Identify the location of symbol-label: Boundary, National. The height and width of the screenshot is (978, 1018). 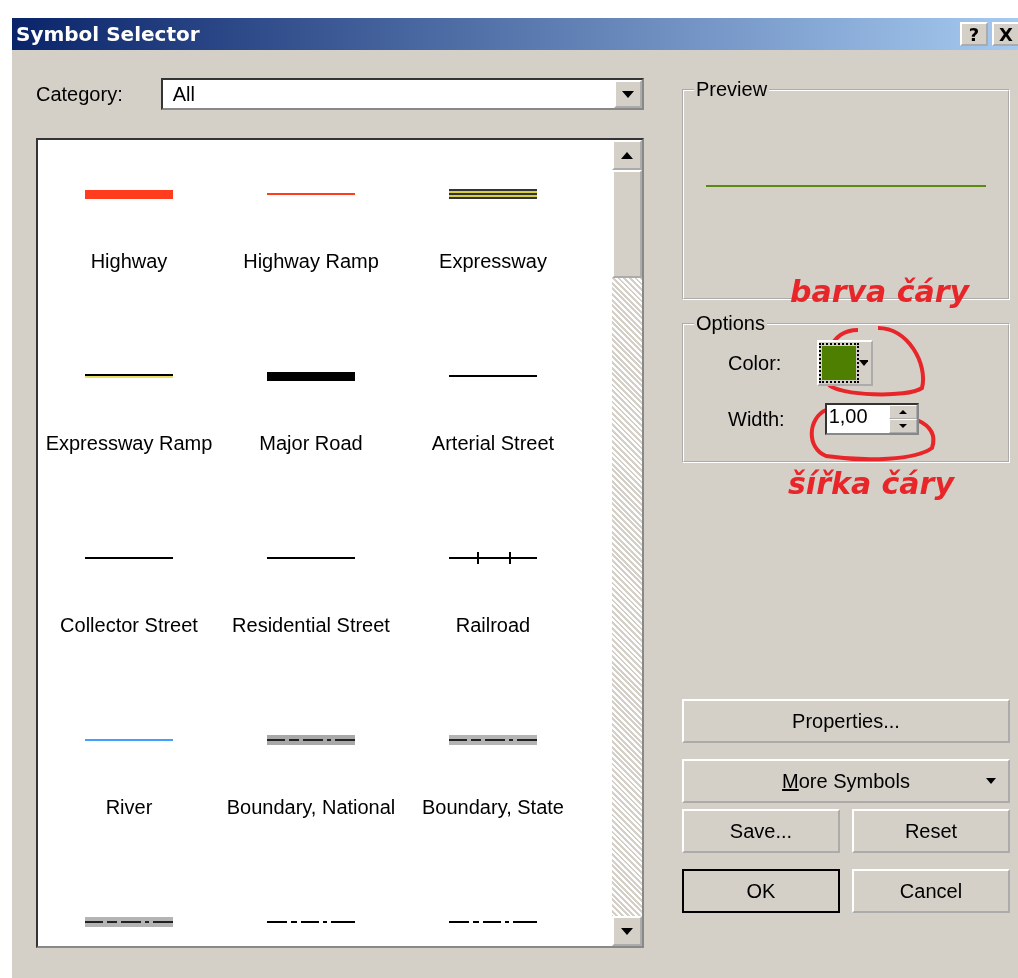
(311, 807).